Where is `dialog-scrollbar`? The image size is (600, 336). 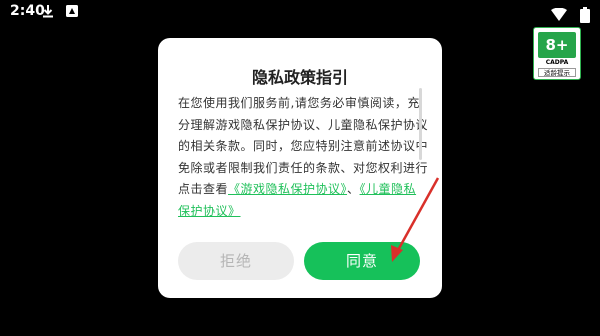
dialog-scrollbar is located at coordinates (420, 124).